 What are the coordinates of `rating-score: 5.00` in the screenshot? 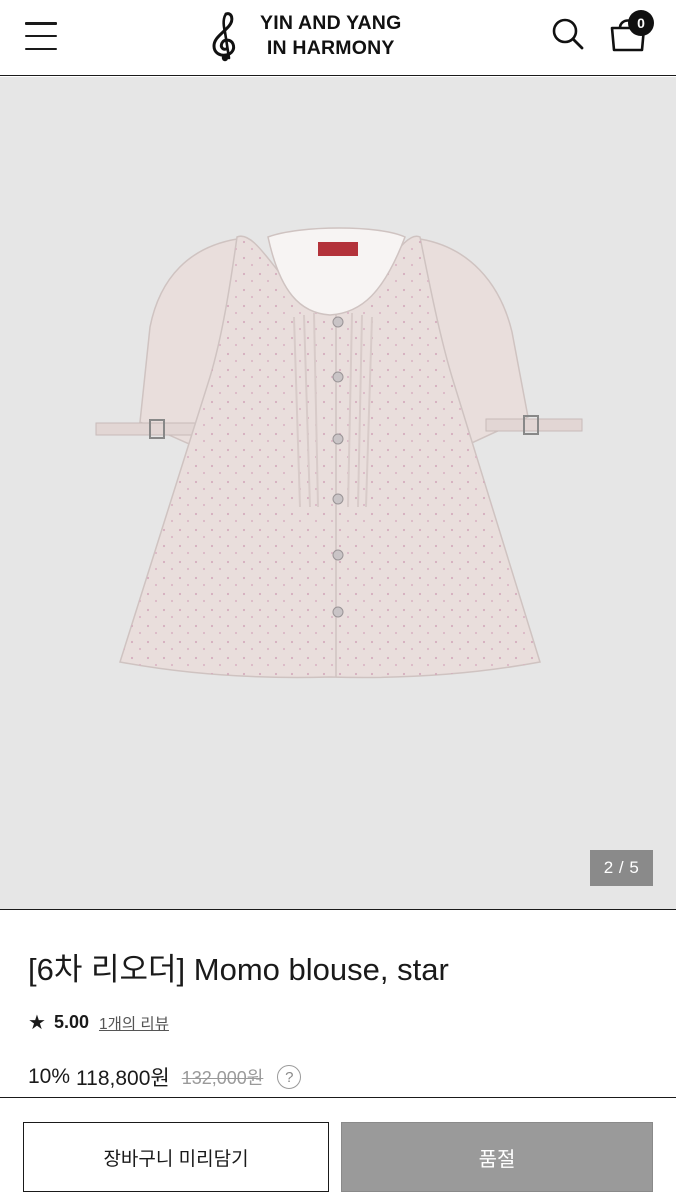 It's located at (71, 1022).